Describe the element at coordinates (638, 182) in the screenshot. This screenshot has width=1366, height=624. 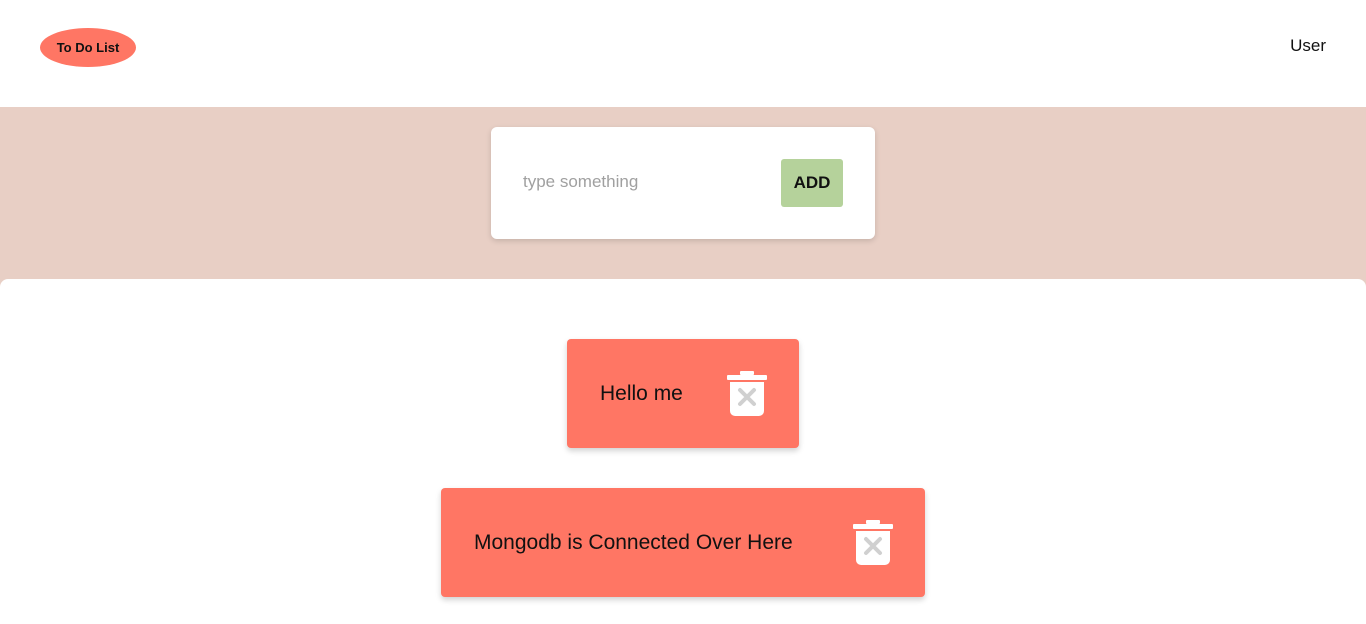
I see `task-input` at that location.